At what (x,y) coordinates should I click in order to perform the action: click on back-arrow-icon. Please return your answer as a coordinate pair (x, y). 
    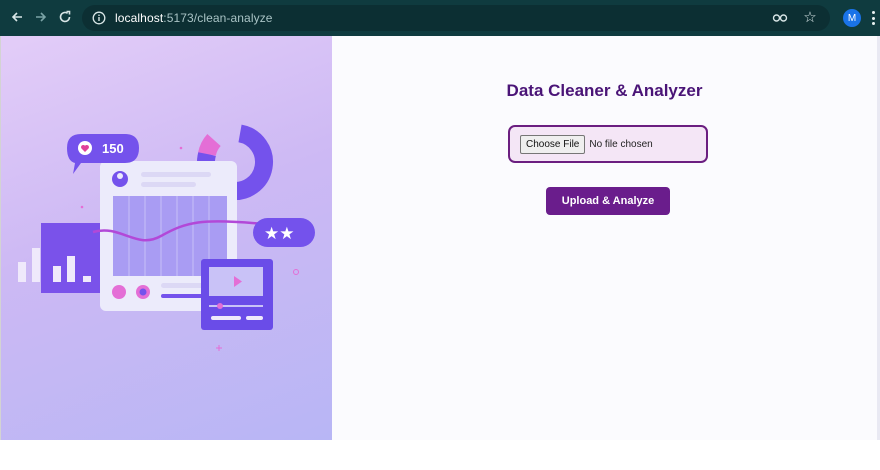
    Looking at the image, I should click on (17, 17).